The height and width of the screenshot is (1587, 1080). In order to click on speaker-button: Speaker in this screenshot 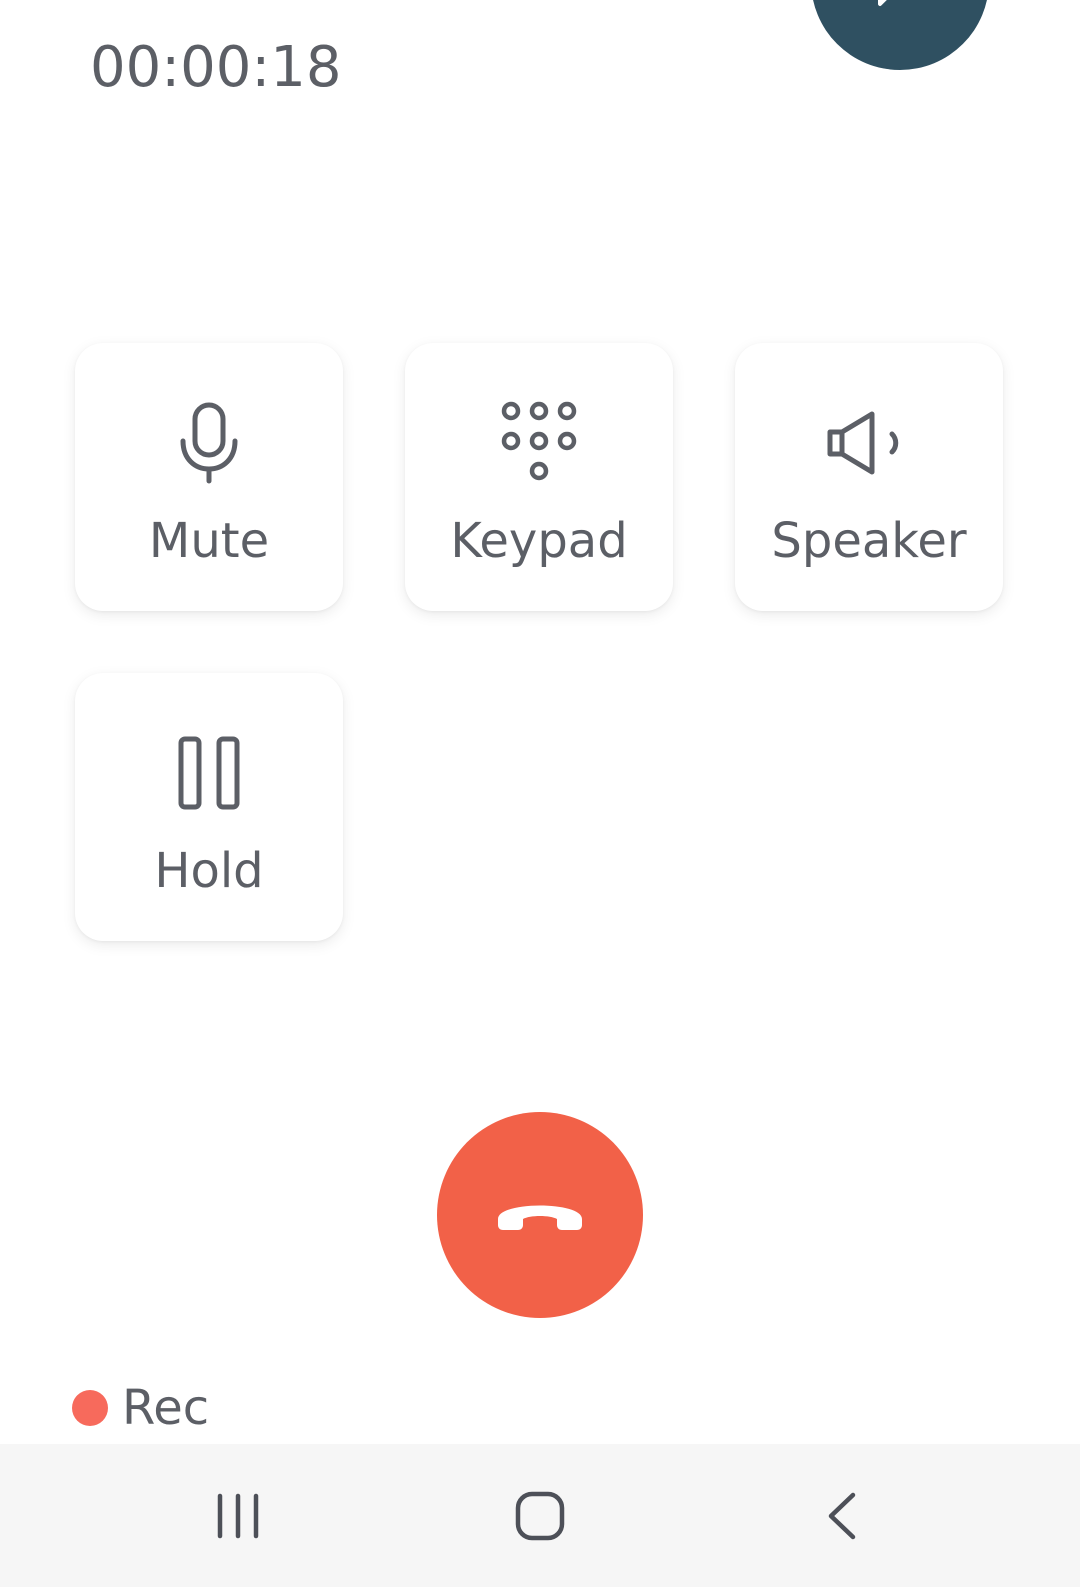, I will do `click(869, 477)`.